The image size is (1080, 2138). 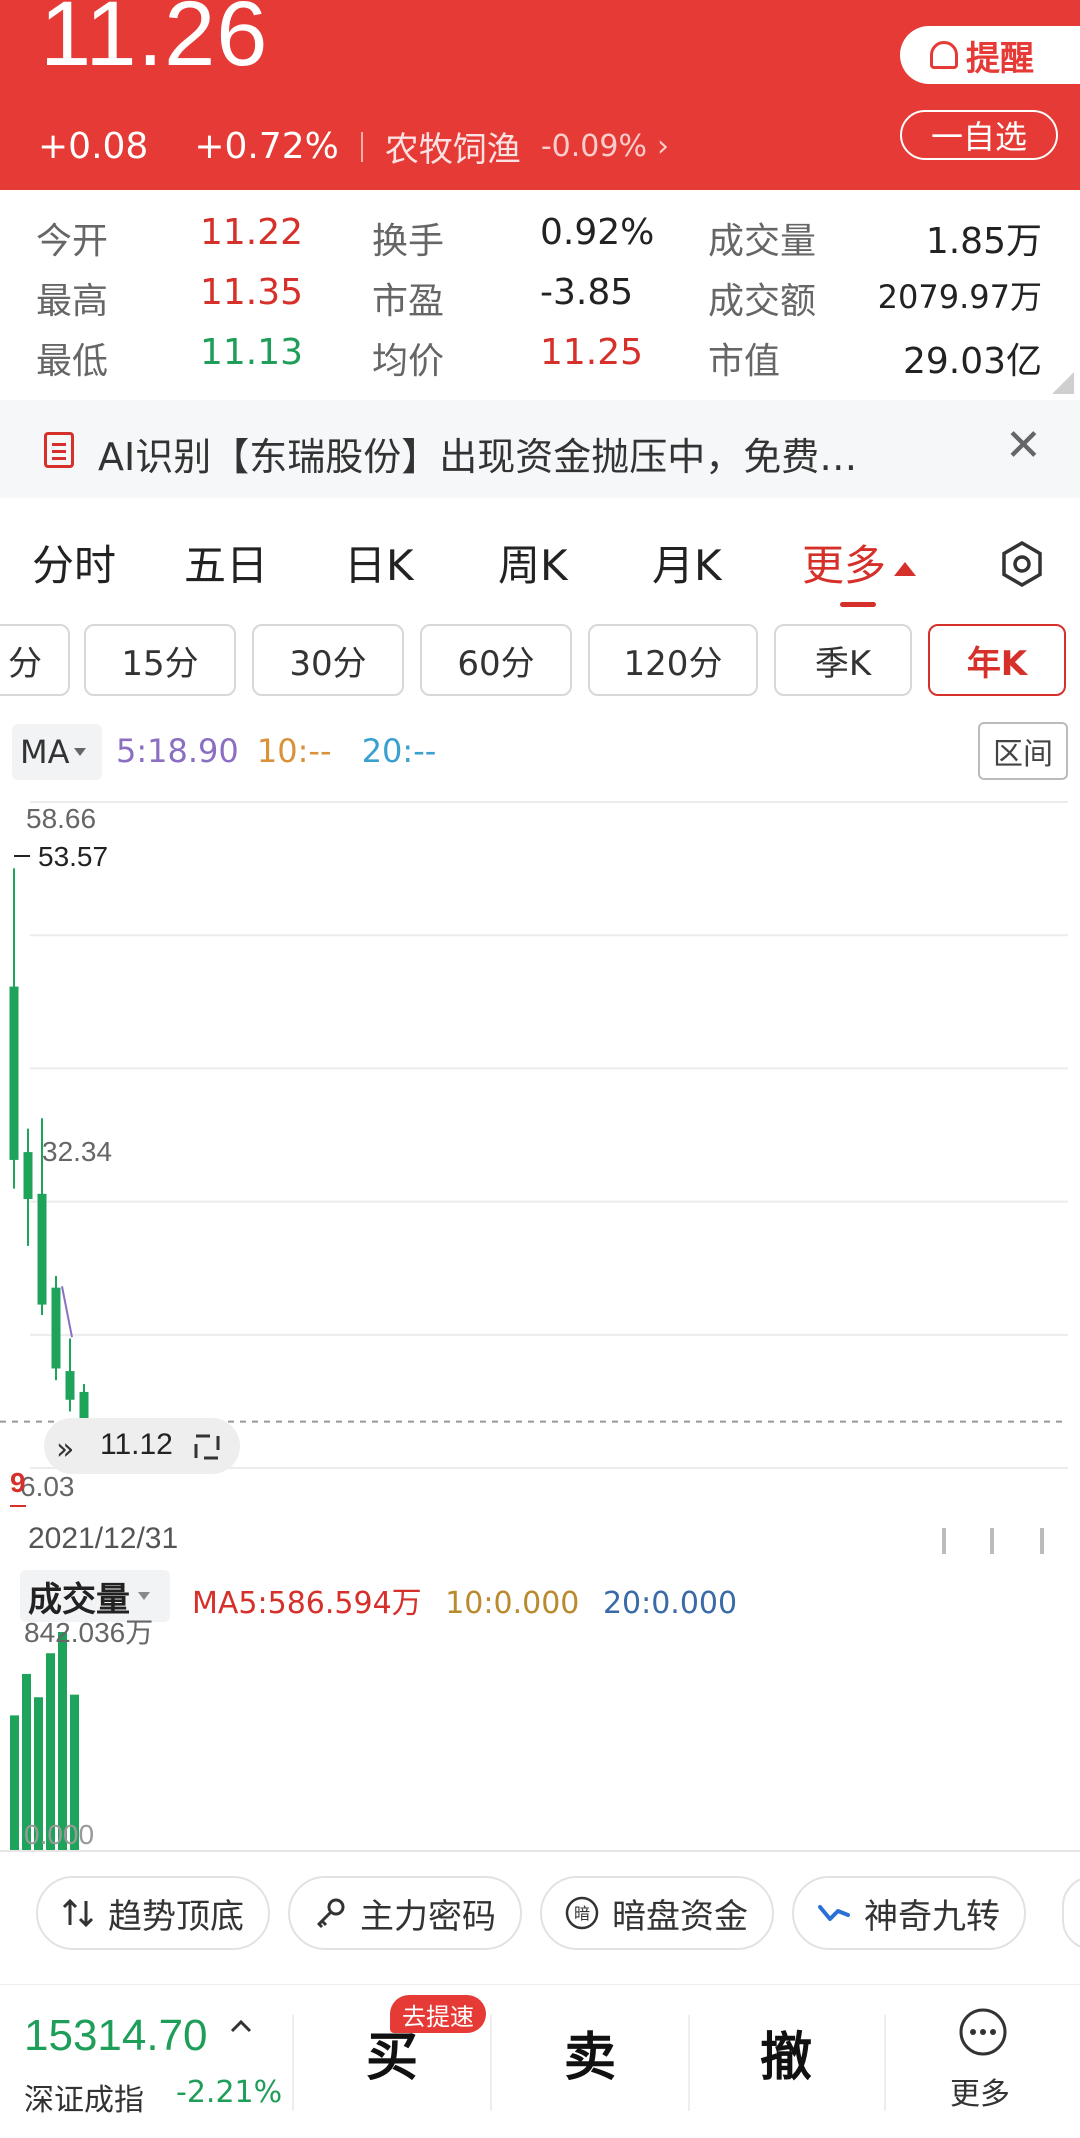 What do you see at coordinates (762, 301) in the screenshot?
I see `stat-label-amount: 成交额` at bounding box center [762, 301].